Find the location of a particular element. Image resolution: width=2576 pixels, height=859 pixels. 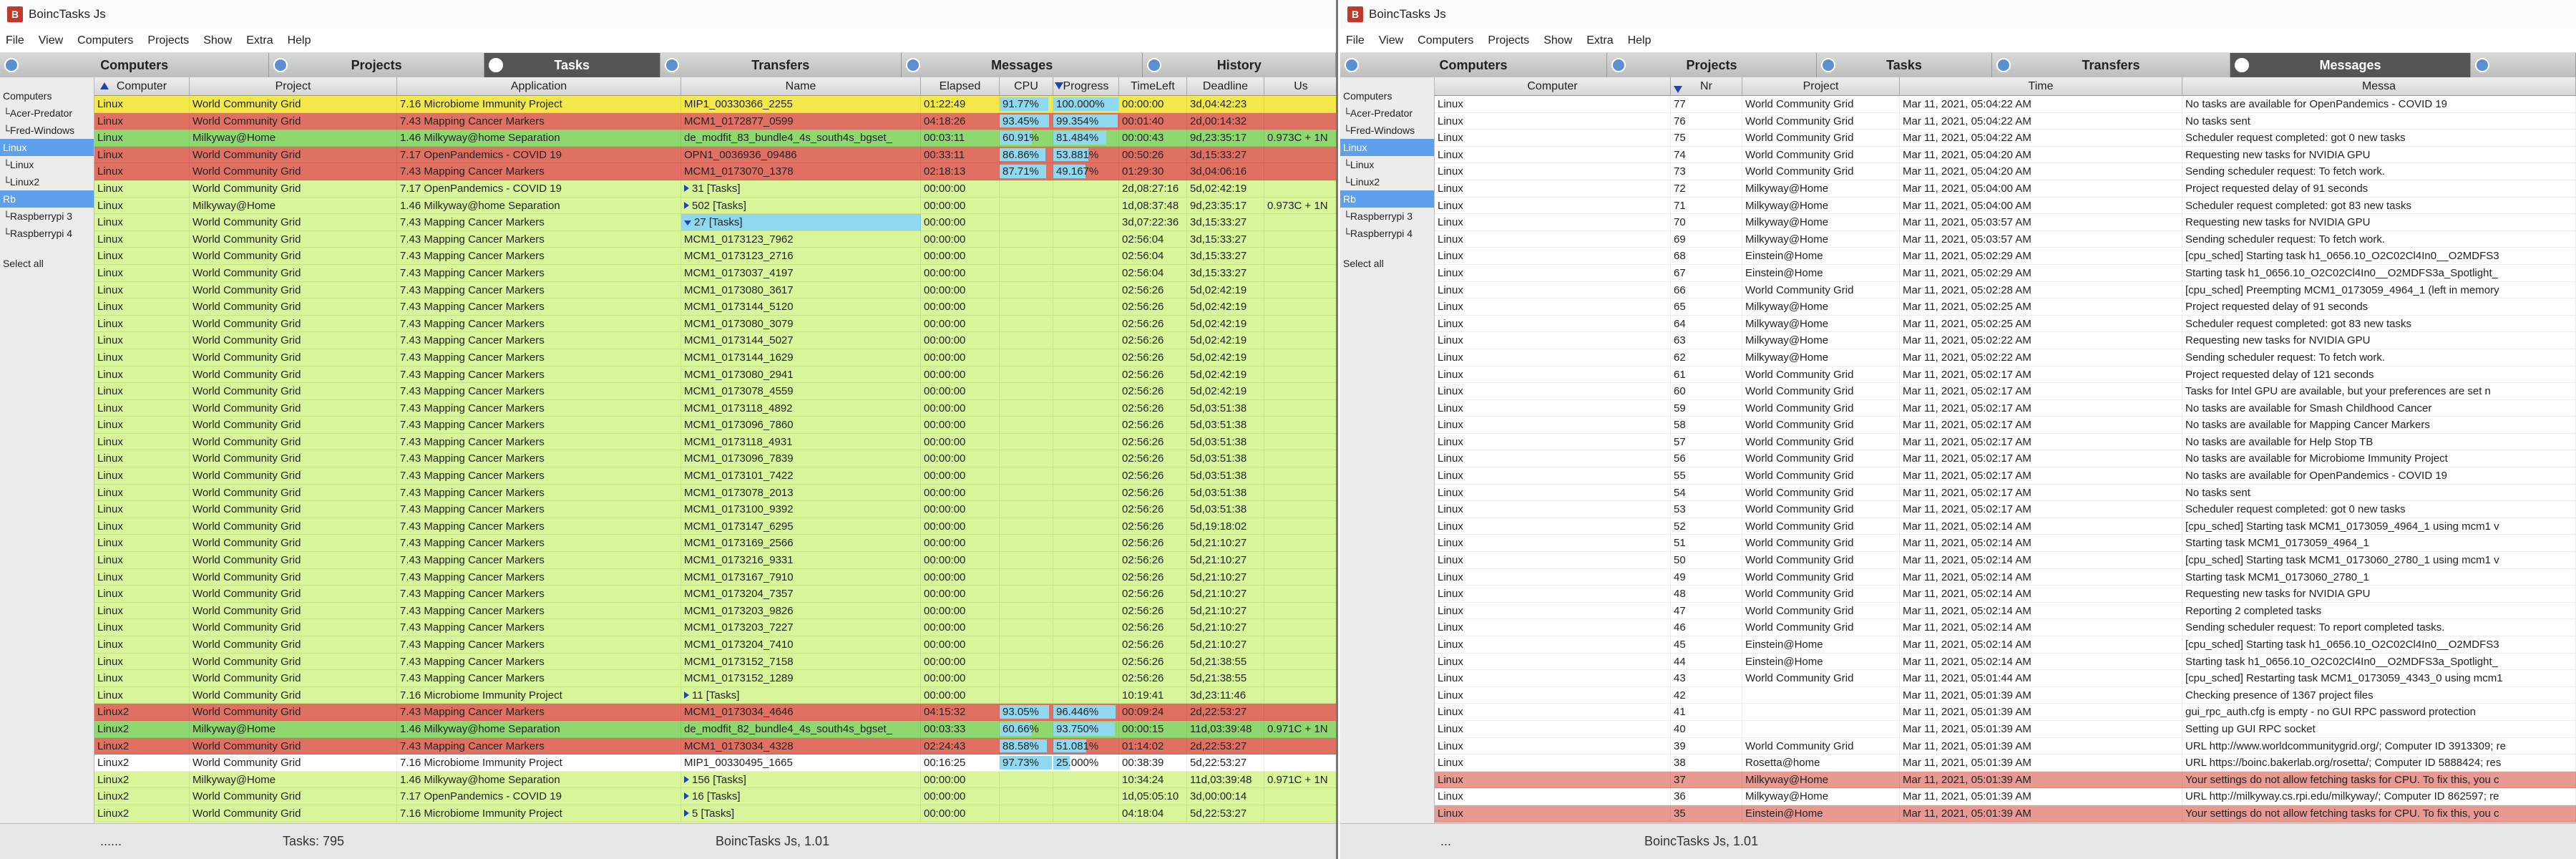

col-header-nr: Nr is located at coordinates (1707, 86).